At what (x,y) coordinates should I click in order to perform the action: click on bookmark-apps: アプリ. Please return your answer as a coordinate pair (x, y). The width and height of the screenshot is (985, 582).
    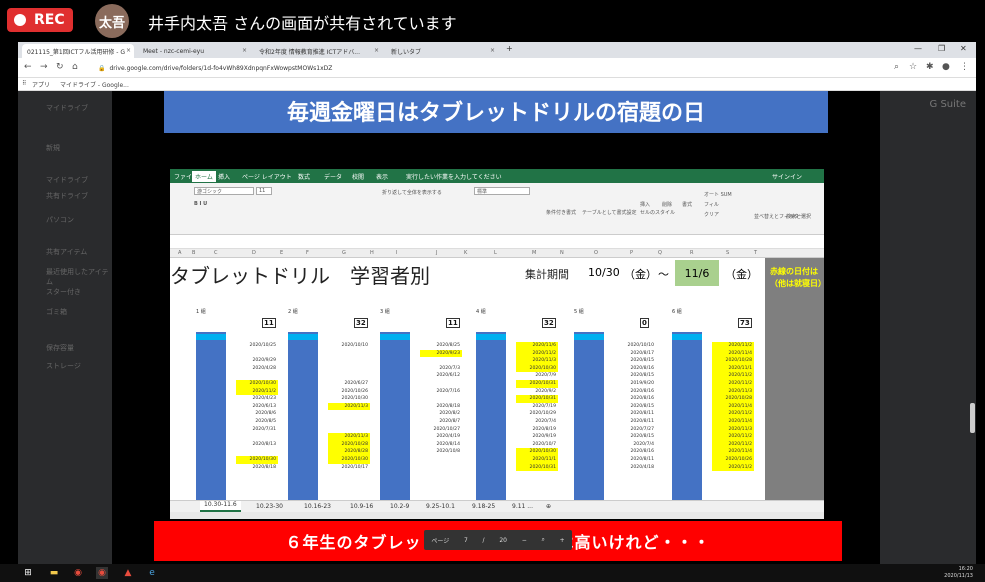
    Looking at the image, I should click on (41, 84).